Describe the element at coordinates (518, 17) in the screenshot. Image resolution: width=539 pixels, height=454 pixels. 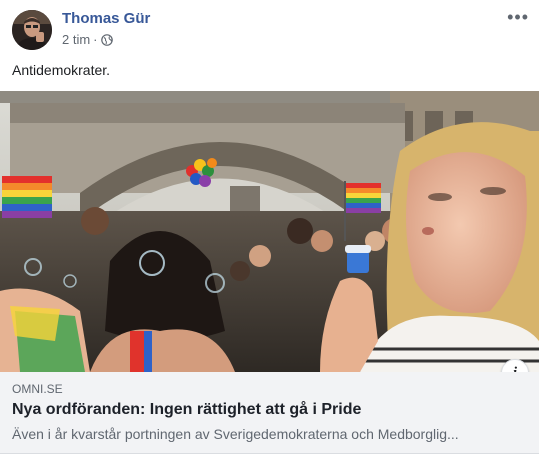
I see `more-options-icon: •••` at that location.